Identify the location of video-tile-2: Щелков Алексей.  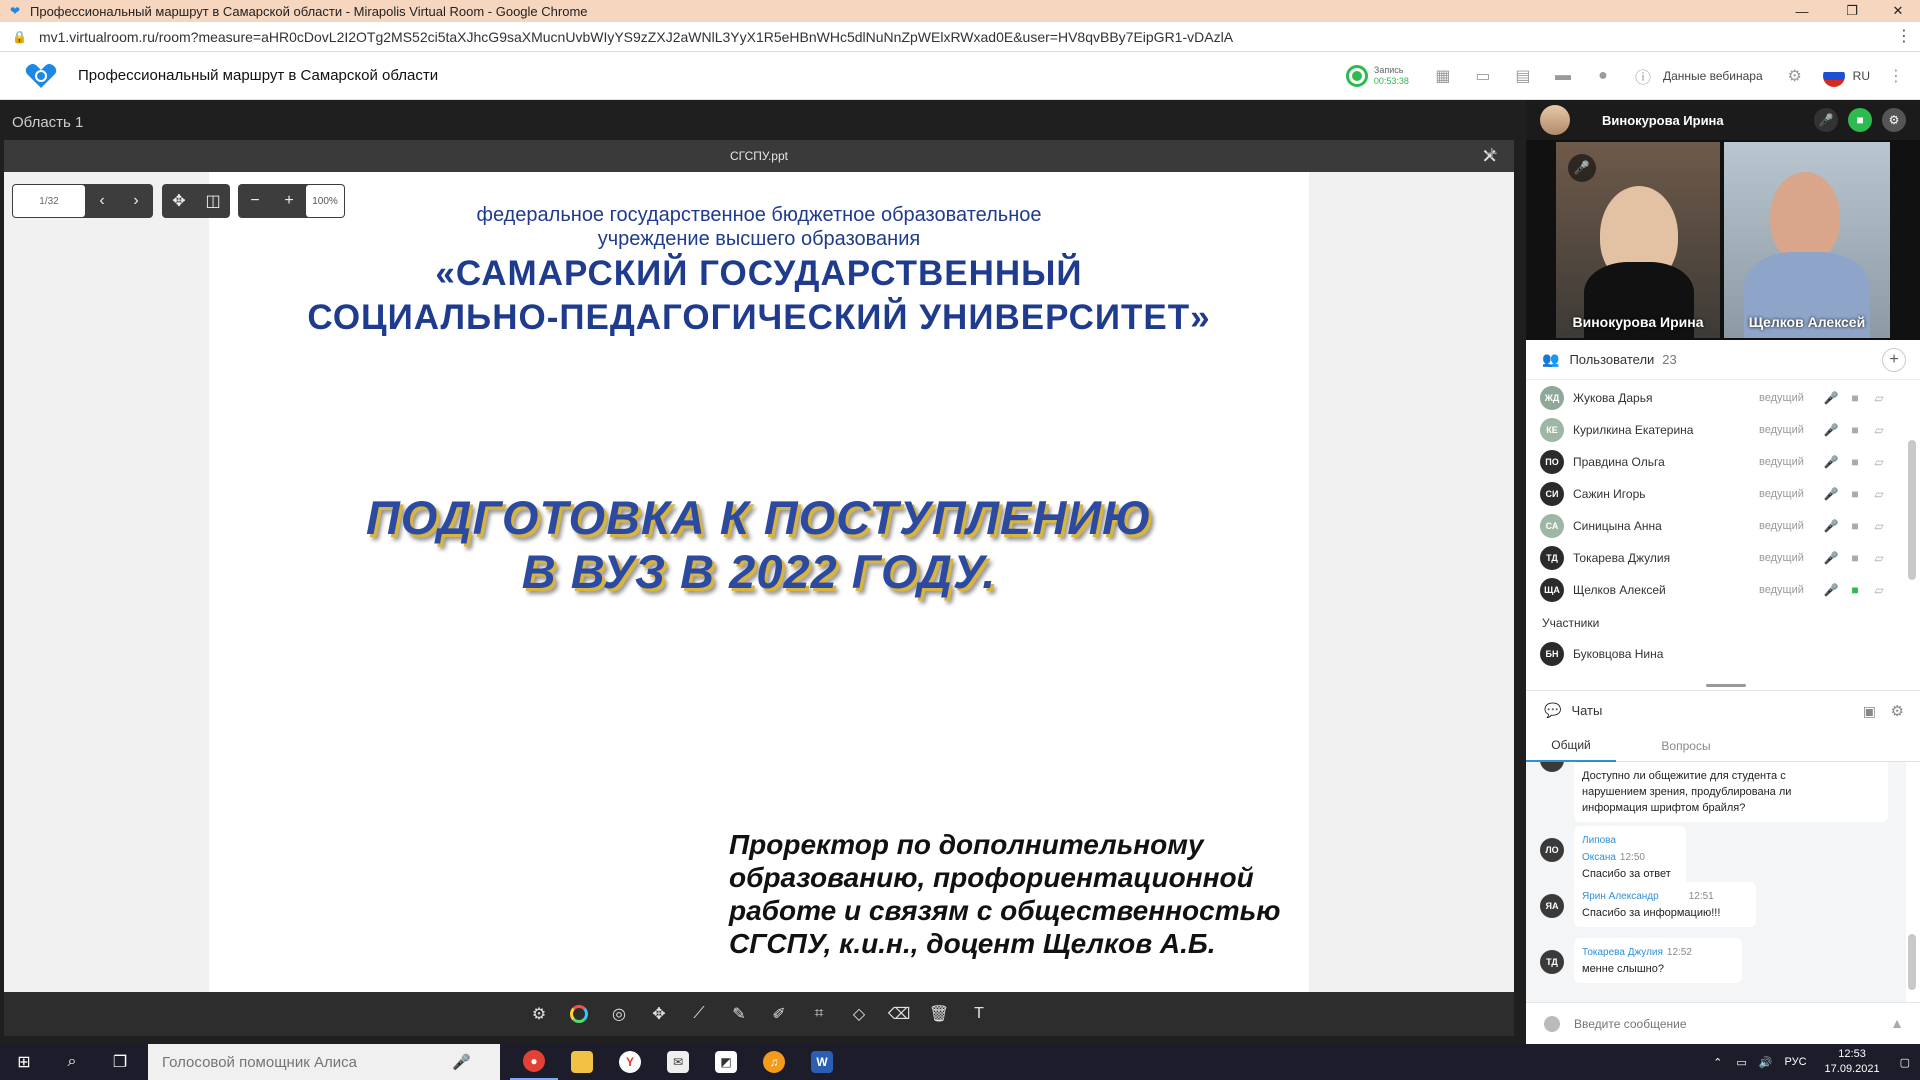
(1807, 240).